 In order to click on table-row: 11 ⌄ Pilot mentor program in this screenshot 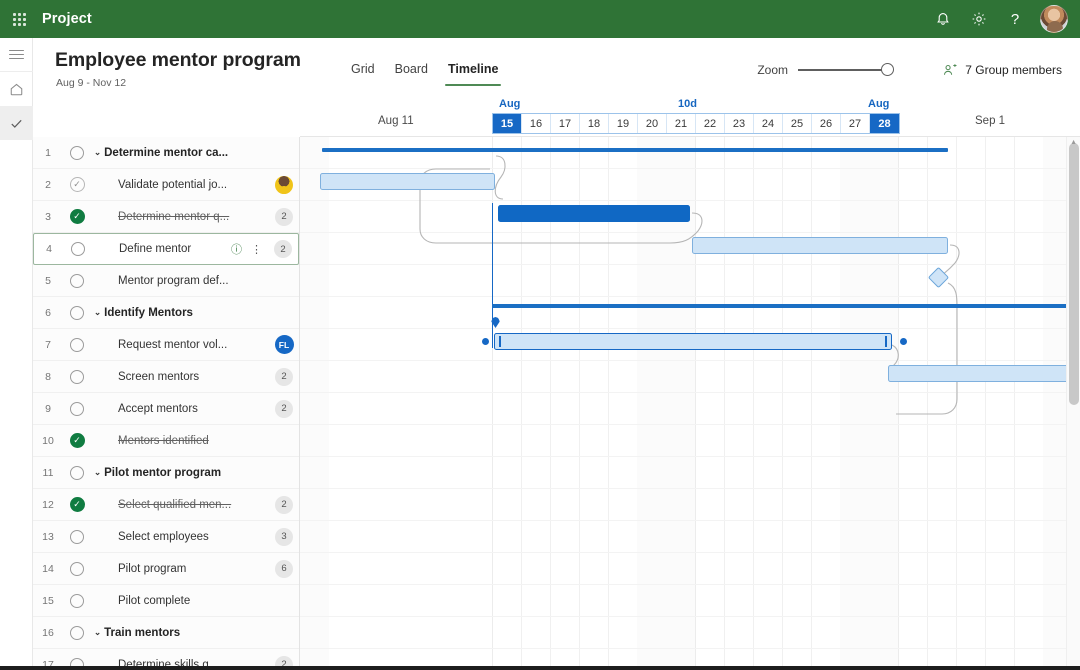, I will do `click(166, 473)`.